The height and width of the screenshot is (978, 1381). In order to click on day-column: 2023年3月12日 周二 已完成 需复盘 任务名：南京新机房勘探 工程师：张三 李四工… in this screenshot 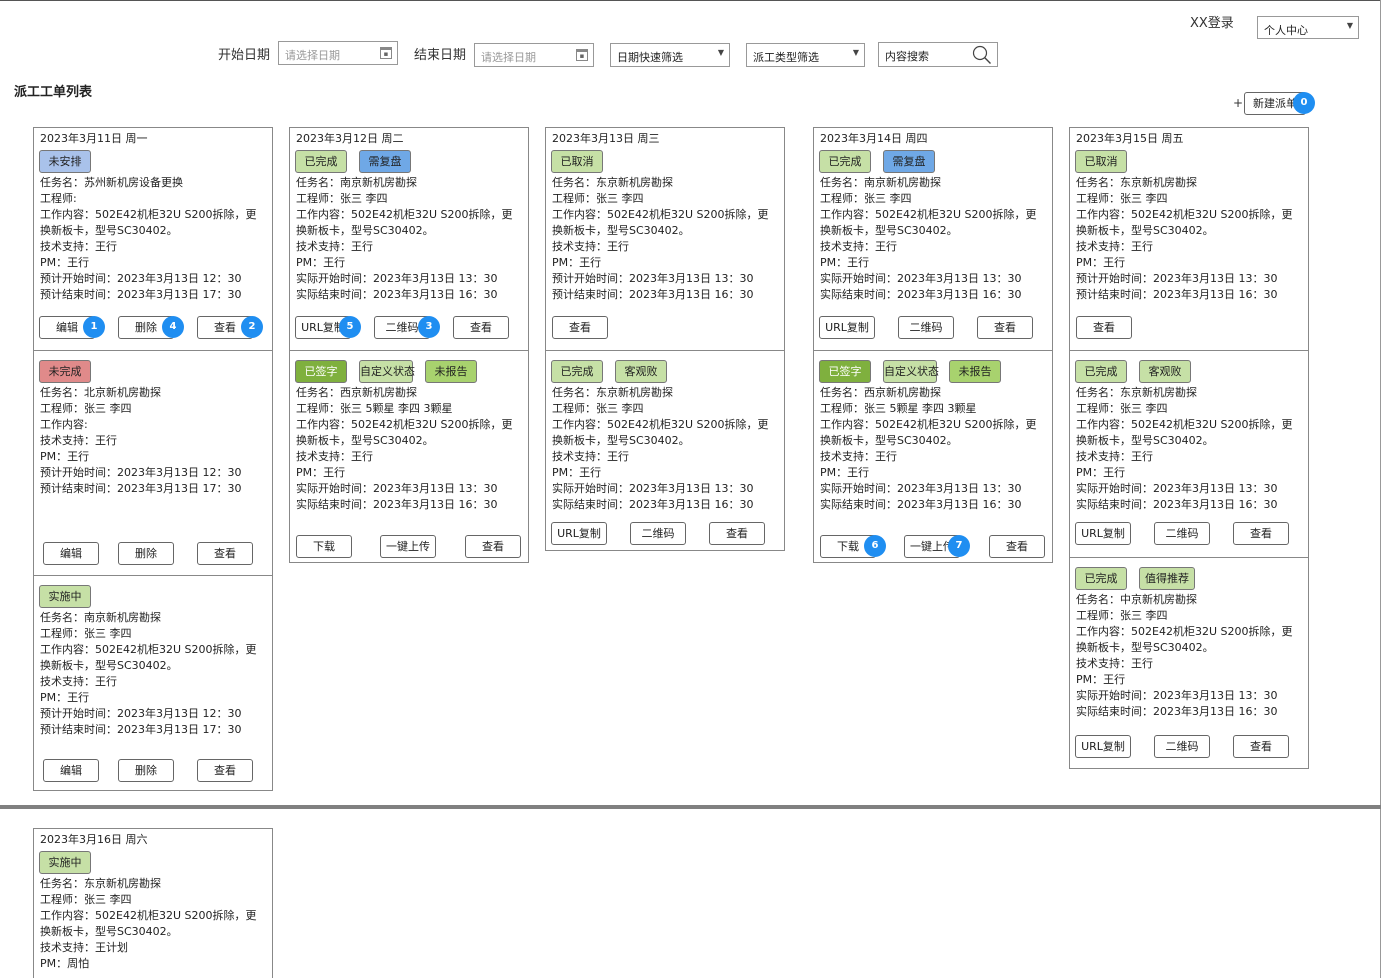, I will do `click(409, 345)`.